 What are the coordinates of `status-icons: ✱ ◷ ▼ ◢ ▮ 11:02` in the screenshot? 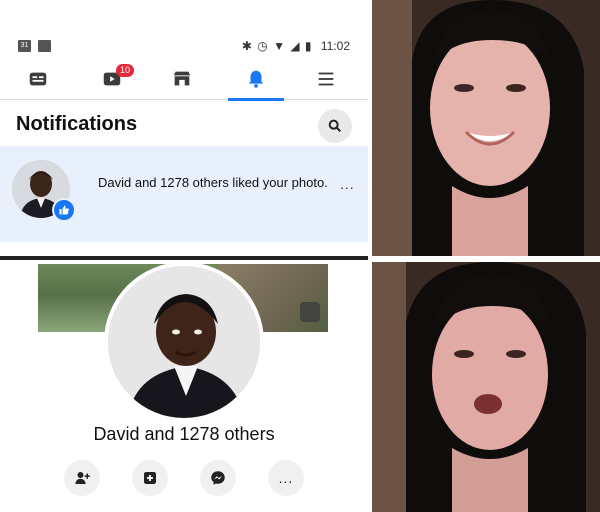 It's located at (296, 46).